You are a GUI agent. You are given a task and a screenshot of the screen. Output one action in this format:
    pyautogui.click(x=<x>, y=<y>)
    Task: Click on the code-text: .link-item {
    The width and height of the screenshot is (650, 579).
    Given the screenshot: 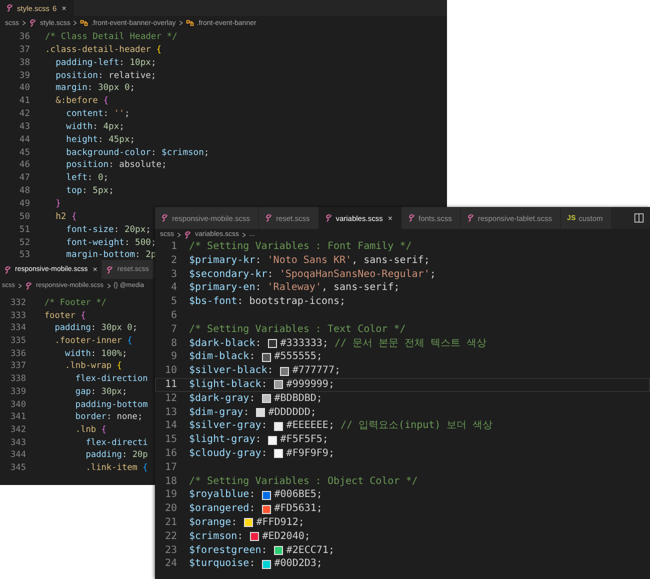 What is the action you would take?
    pyautogui.click(x=116, y=468)
    